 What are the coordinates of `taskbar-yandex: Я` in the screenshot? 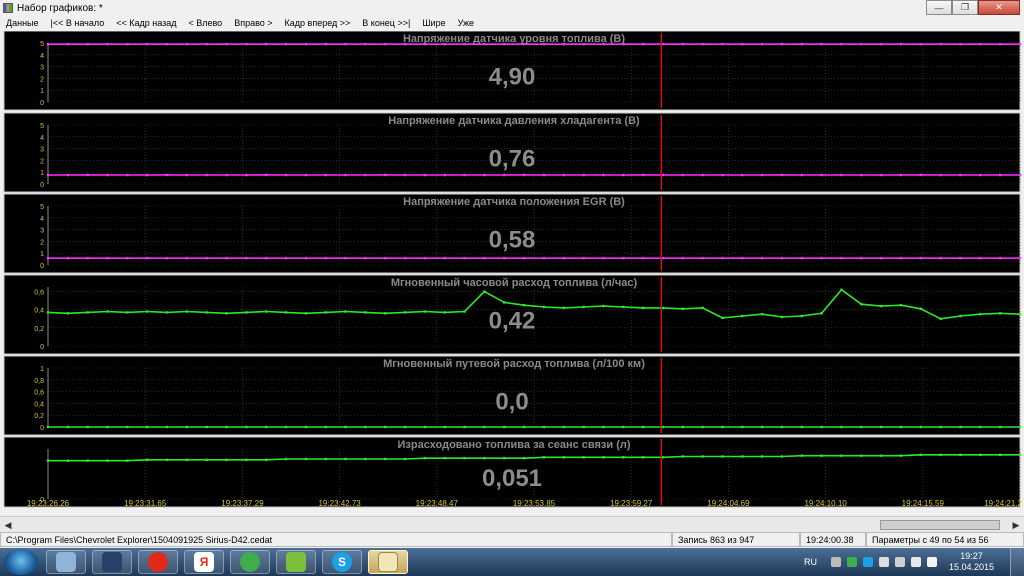 It's located at (204, 562).